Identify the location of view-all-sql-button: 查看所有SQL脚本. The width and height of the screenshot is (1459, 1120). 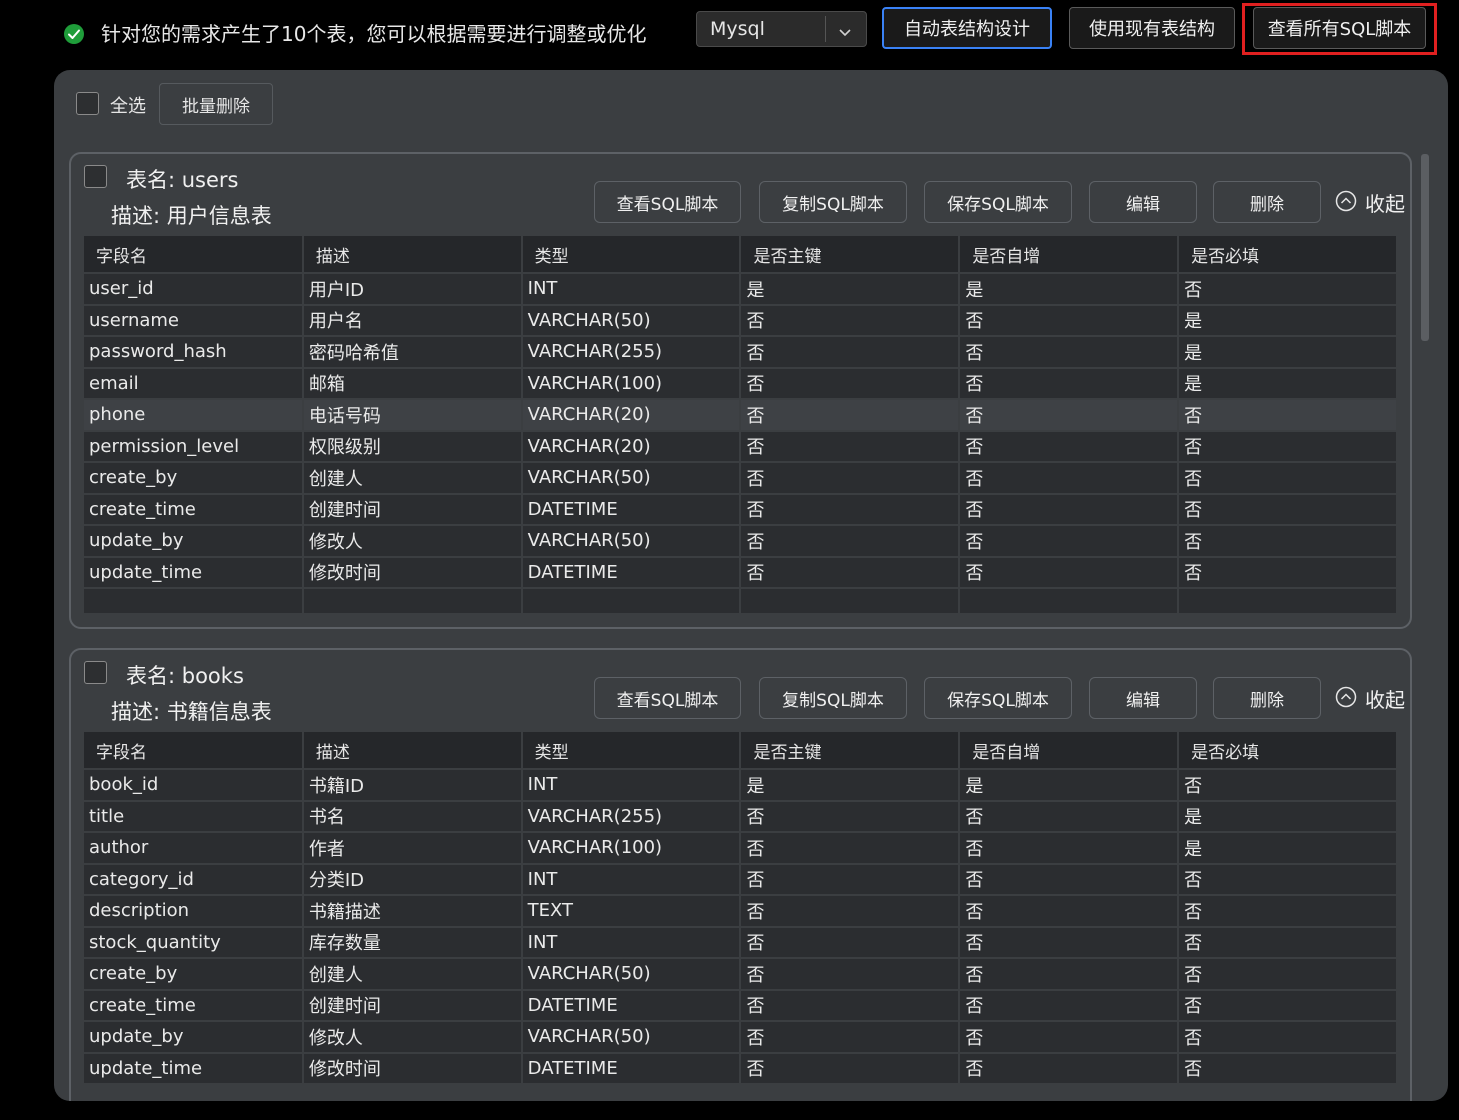
(1339, 28).